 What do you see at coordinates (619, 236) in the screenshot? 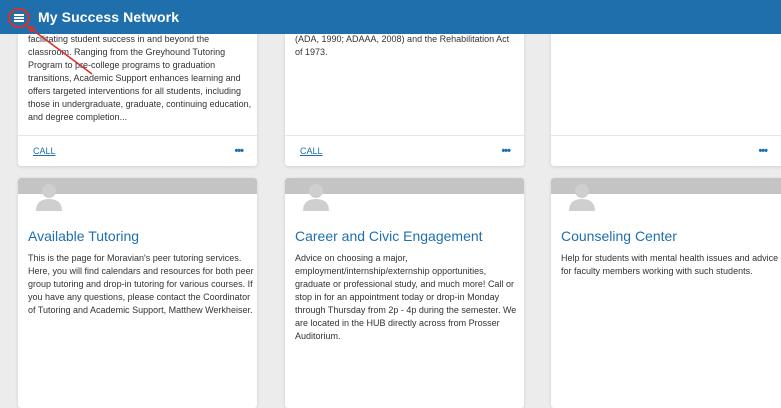
I see `card-title: Counseling Center` at bounding box center [619, 236].